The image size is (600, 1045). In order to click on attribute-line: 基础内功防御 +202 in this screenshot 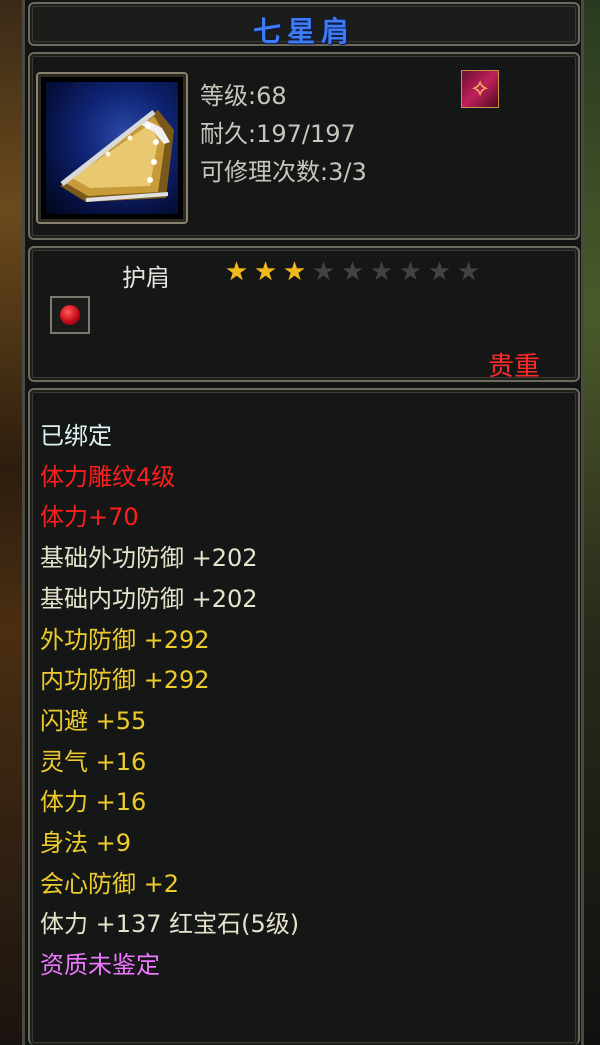, I will do `click(149, 598)`.